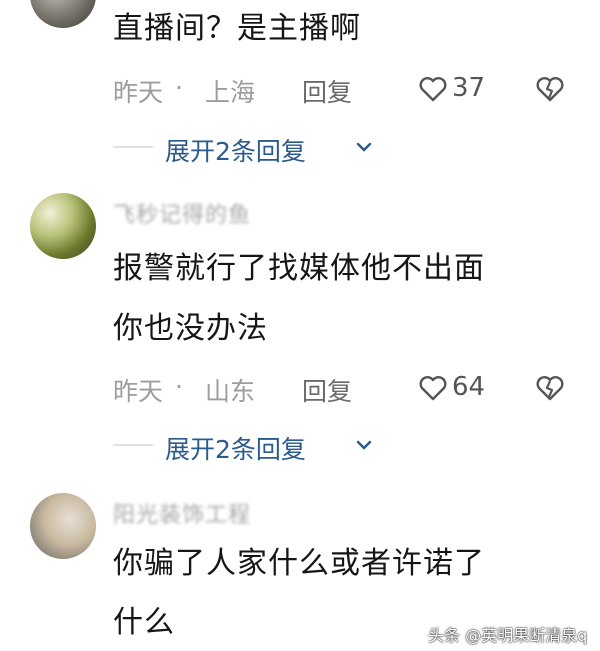 This screenshot has width=600, height=651. What do you see at coordinates (299, 563) in the screenshot?
I see `comment-text: 你骗了人家什么或者许诺了` at bounding box center [299, 563].